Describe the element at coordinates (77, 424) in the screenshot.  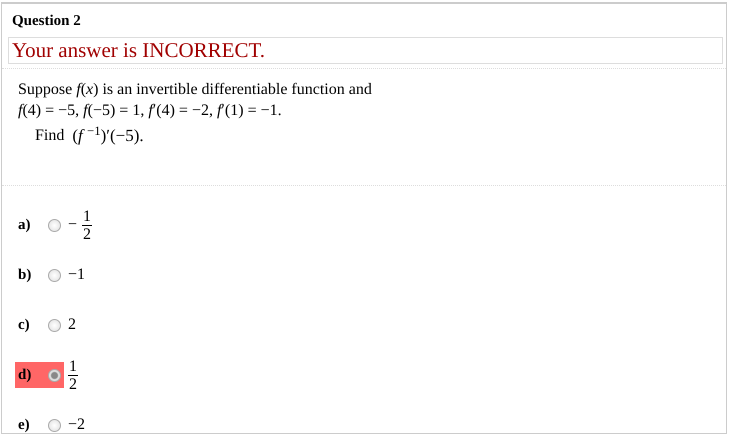
I see `option-value: −2` at that location.